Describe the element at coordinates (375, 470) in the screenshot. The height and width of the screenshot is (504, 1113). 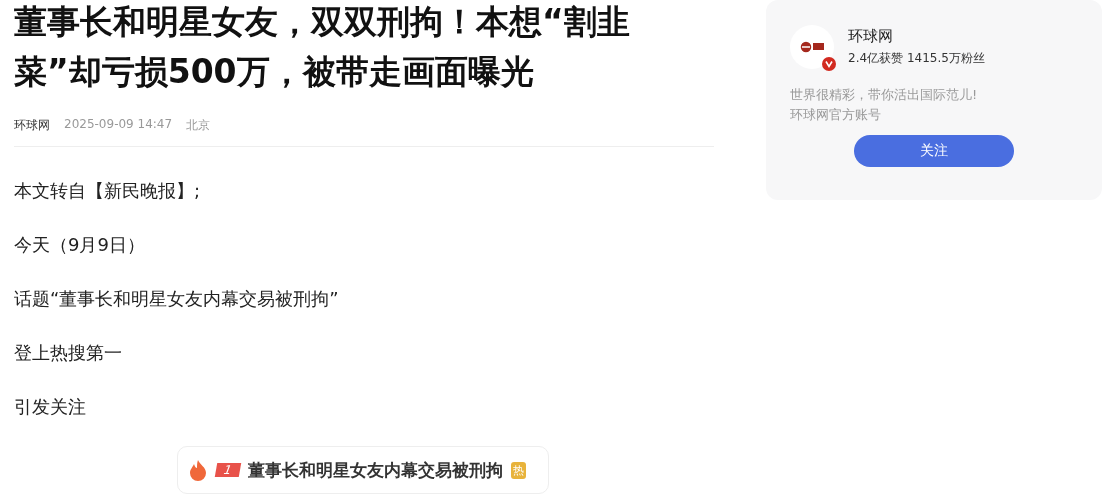
I see `hot-topic: 董事长和明星女友内幕交易被刑拘` at that location.